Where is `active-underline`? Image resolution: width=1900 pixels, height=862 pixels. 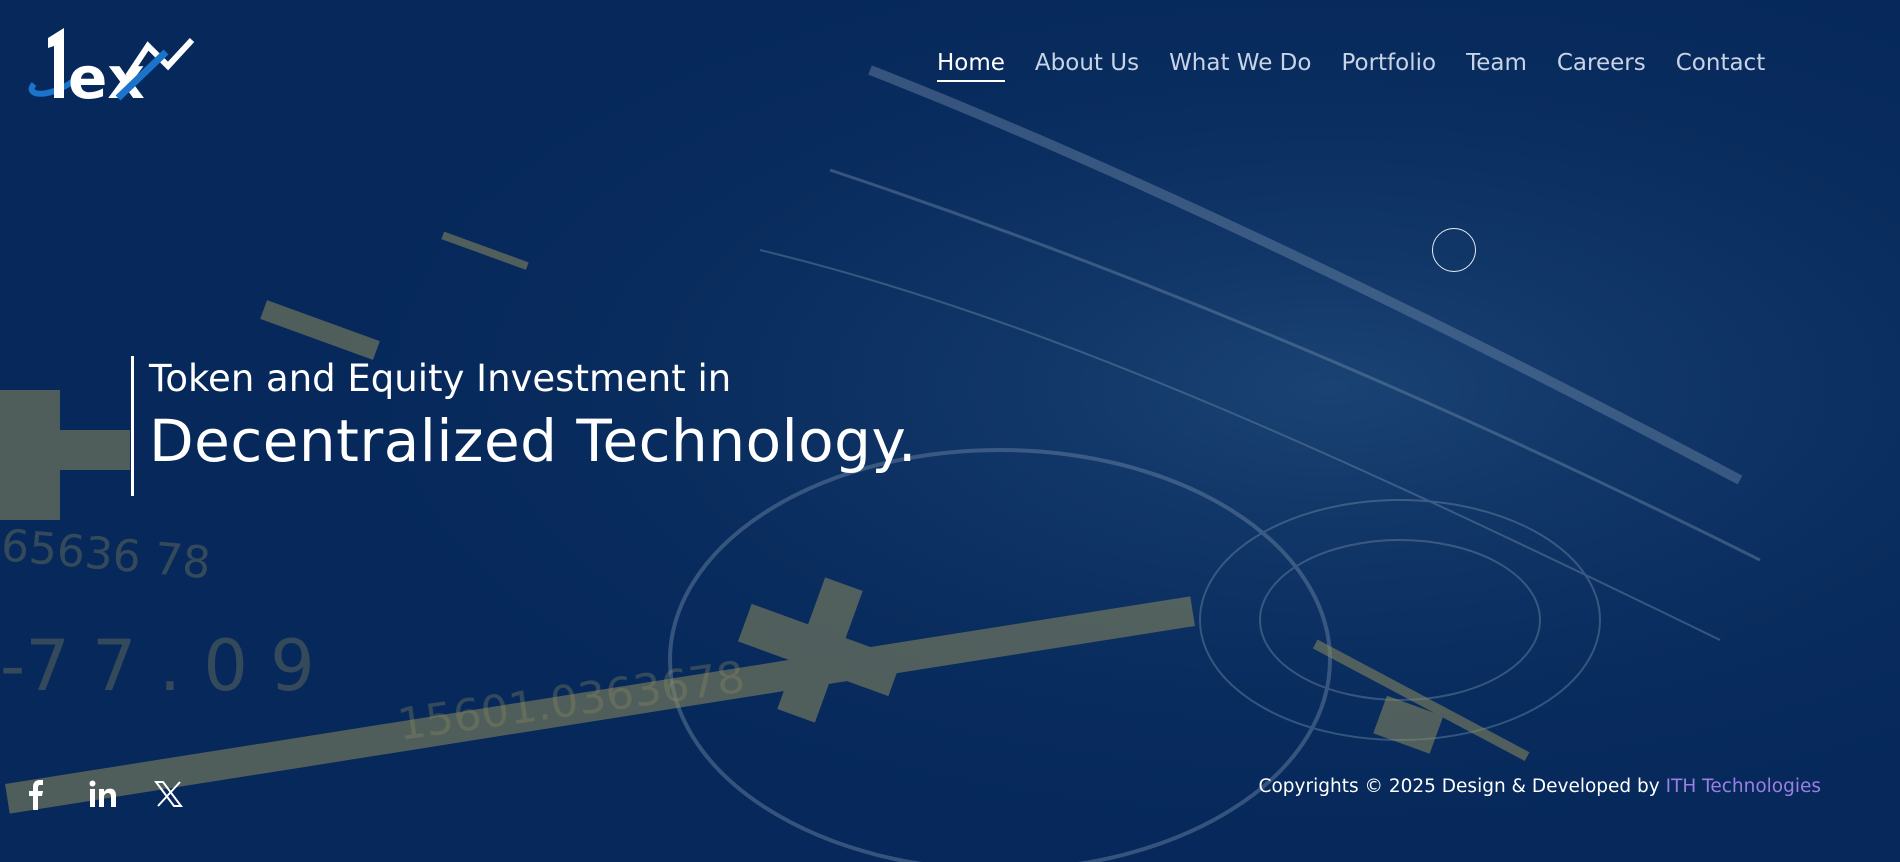
active-underline is located at coordinates (971, 81).